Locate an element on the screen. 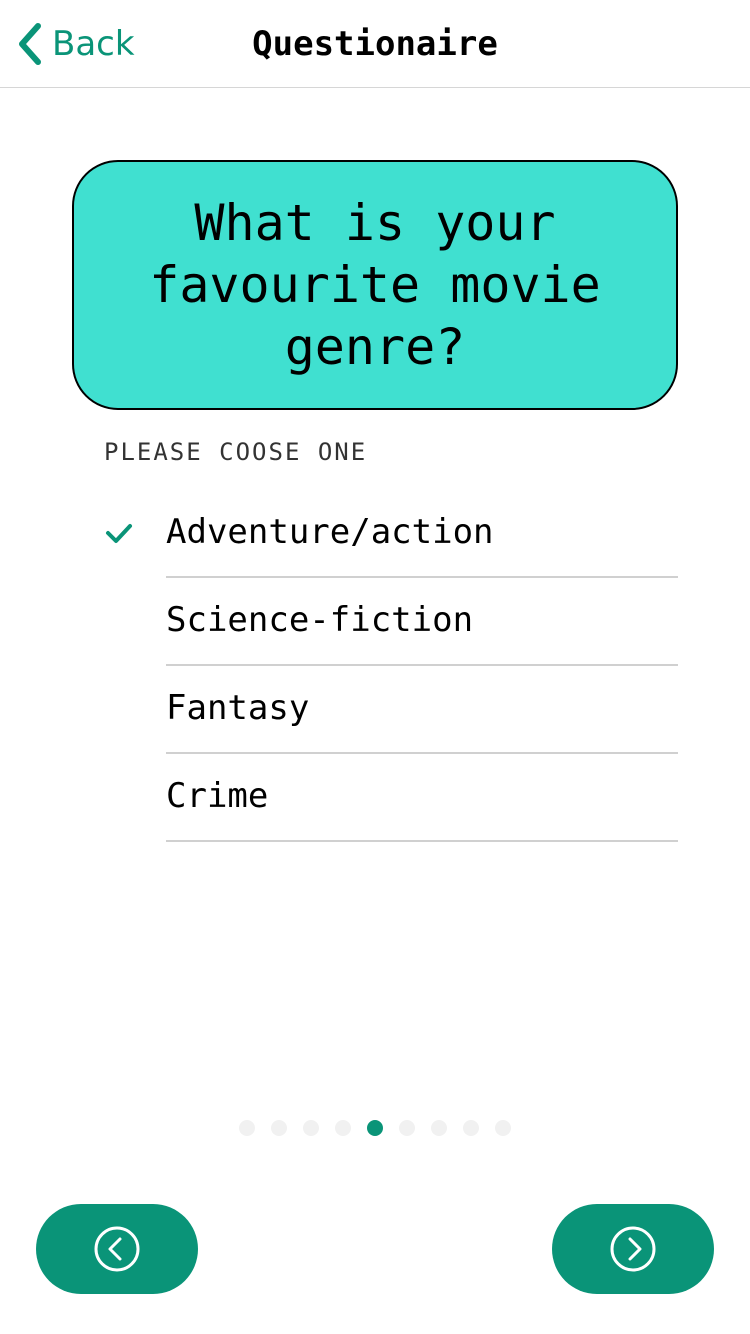  option-item: Adventure/action is located at coordinates (375, 534).